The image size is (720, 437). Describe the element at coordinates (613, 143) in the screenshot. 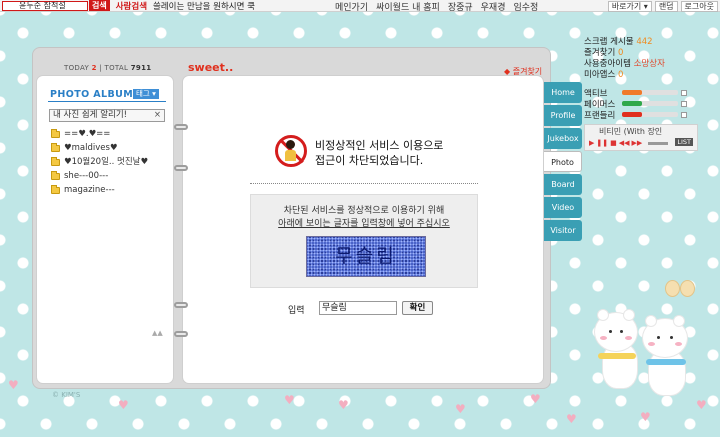

I see `stop-icon: ■` at that location.